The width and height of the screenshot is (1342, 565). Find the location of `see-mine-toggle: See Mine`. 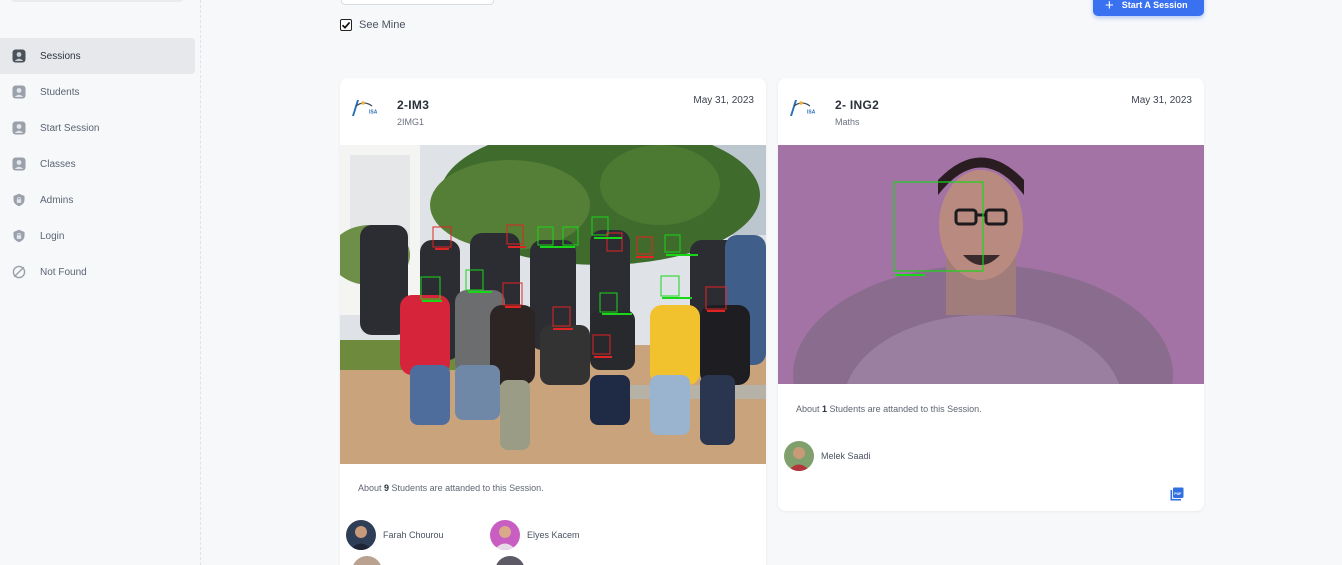

see-mine-toggle: See Mine is located at coordinates (372, 25).